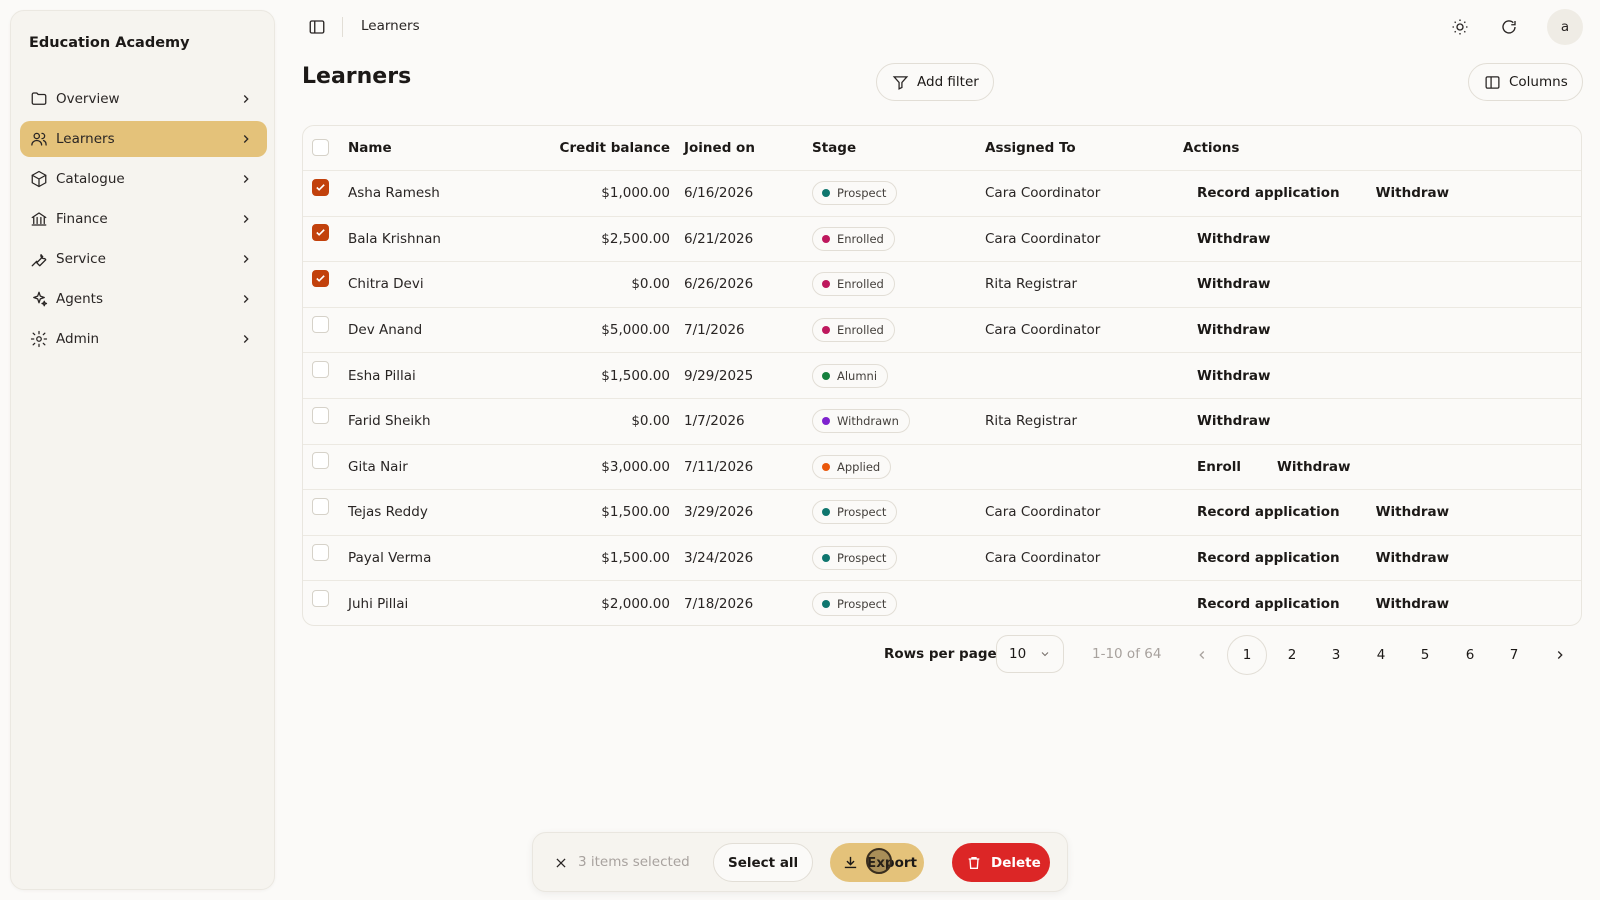 Image resolution: width=1600 pixels, height=900 pixels. Describe the element at coordinates (719, 148) in the screenshot. I see `header-joined-on: Joined on` at that location.